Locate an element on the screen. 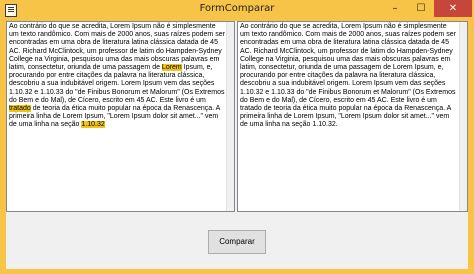 The width and height of the screenshot is (474, 274). right-scrollbar is located at coordinates (463, 116).